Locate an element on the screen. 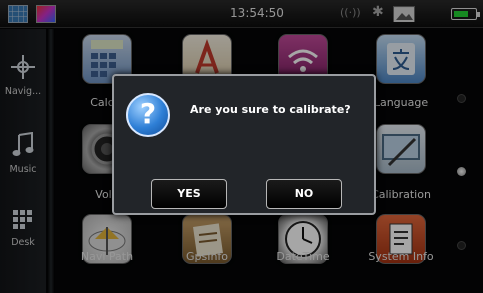  no-button: NO is located at coordinates (304, 194).